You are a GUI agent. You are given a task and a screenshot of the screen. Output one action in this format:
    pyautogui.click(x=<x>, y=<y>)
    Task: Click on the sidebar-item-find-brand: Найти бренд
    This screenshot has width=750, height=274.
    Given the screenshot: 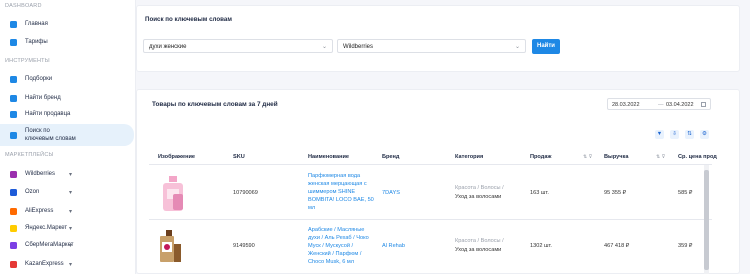 What is the action you would take?
    pyautogui.click(x=67, y=98)
    